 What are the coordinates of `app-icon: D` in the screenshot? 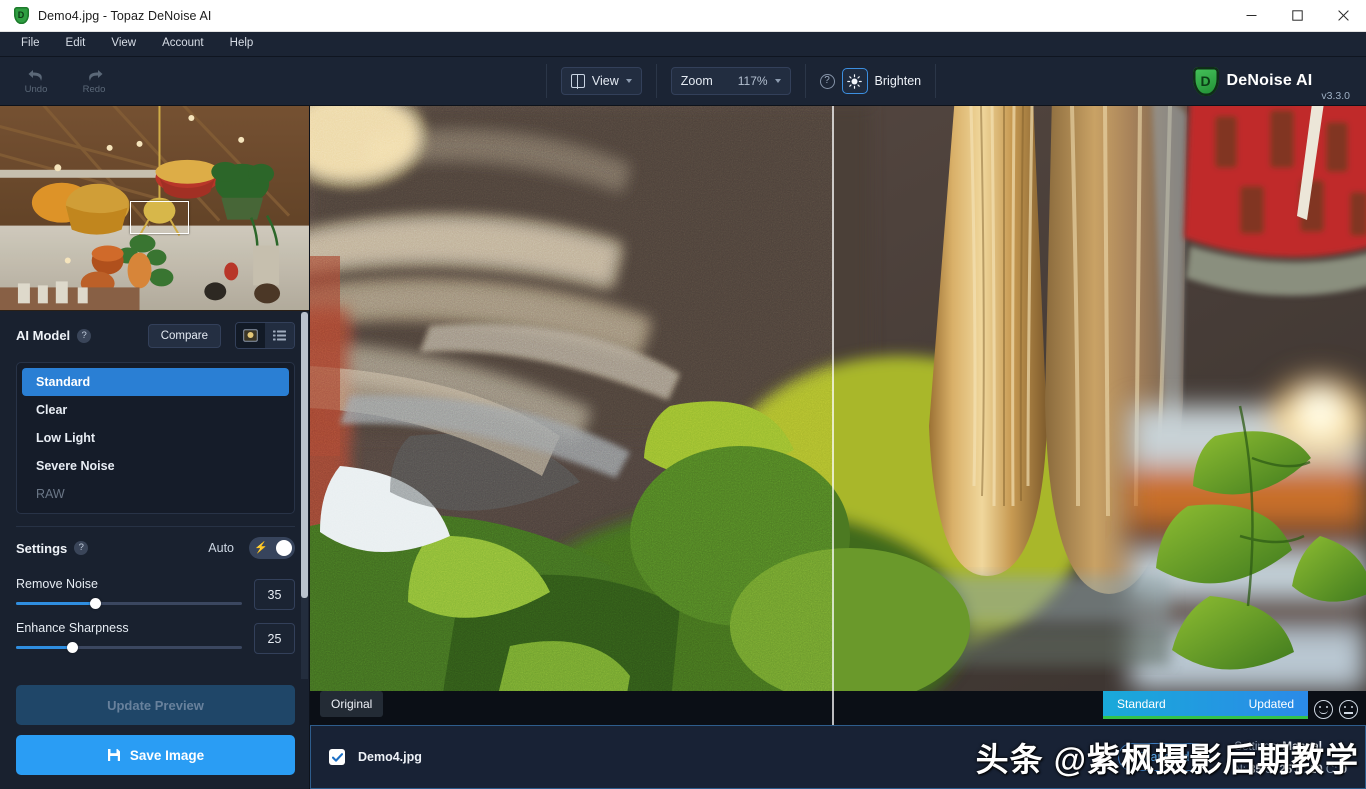 It's located at (21, 15).